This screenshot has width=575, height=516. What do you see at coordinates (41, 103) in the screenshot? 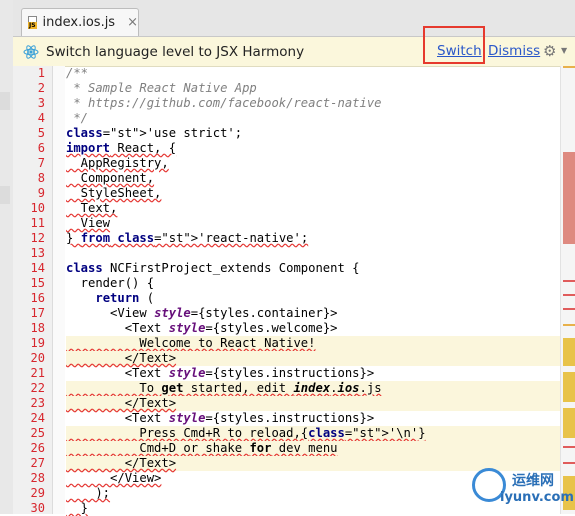
I see `line-number: 3` at bounding box center [41, 103].